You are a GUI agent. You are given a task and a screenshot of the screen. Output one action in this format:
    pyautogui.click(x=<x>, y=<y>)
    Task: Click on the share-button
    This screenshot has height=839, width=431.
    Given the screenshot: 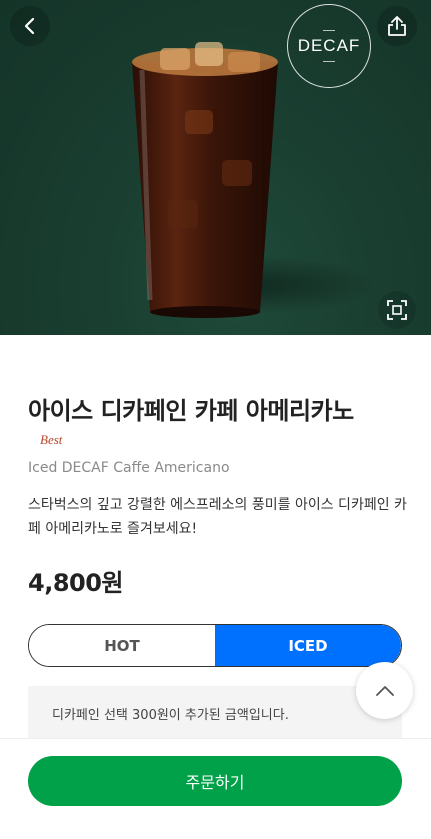 What is the action you would take?
    pyautogui.click(x=397, y=26)
    